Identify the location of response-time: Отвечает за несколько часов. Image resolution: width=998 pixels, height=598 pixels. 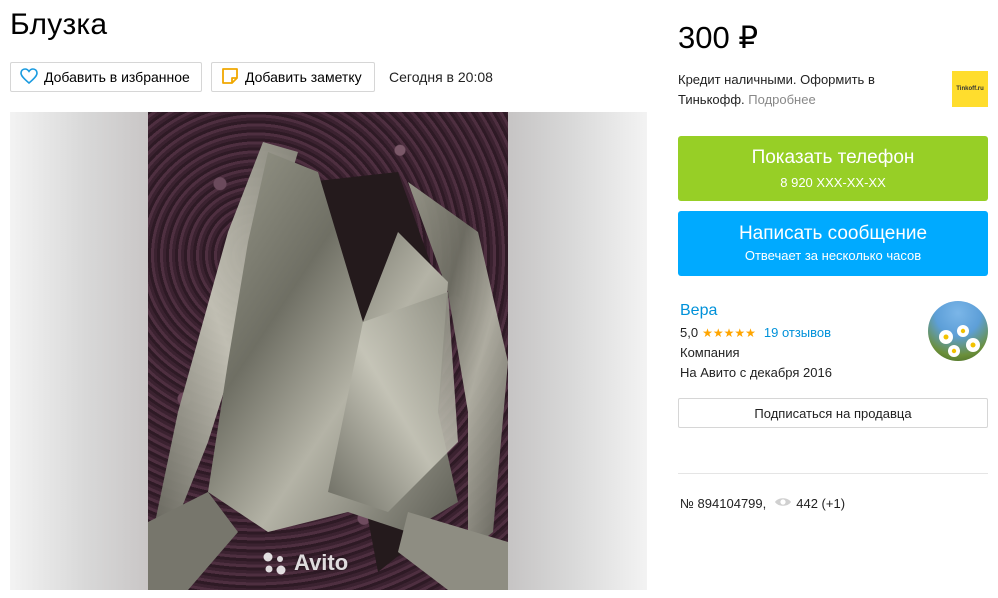
(833, 255).